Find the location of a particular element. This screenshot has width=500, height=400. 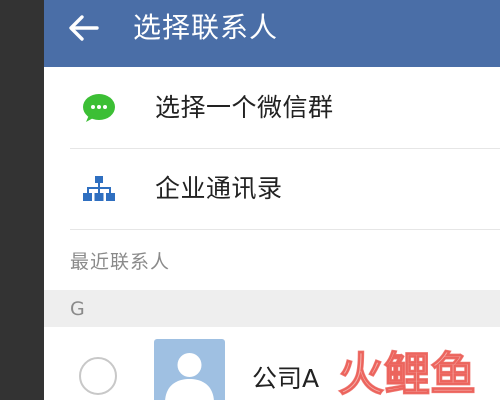

option-label: 企业通讯录 is located at coordinates (219, 188).